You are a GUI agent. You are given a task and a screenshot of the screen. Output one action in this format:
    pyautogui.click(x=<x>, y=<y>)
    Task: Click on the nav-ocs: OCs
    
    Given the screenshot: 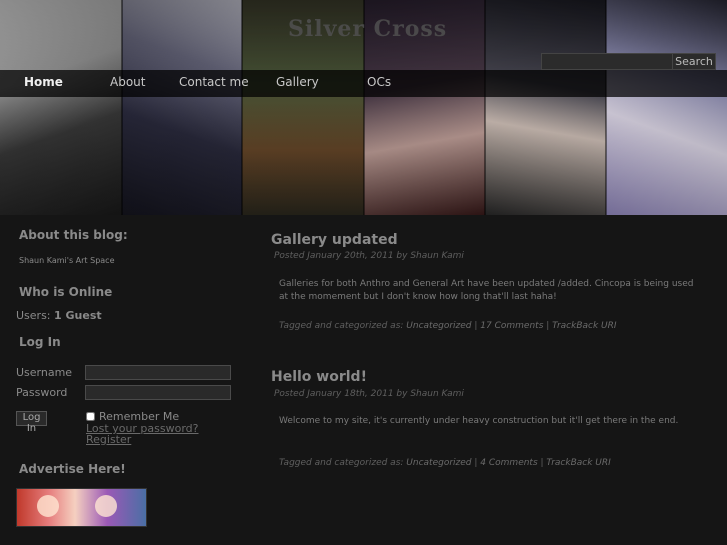 What is the action you would take?
    pyautogui.click(x=379, y=82)
    